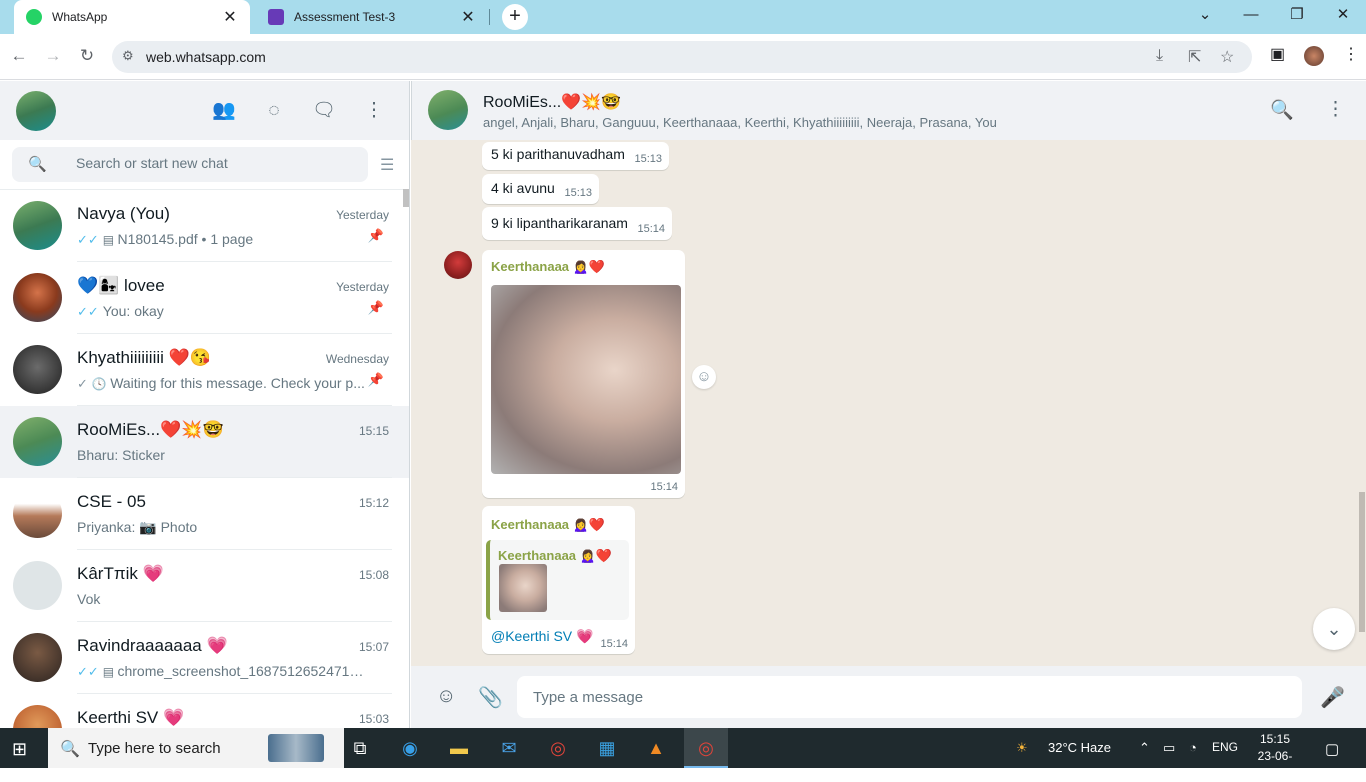 This screenshot has height=782, width=1366. I want to click on chat-list-scrollbar, so click(406, 198).